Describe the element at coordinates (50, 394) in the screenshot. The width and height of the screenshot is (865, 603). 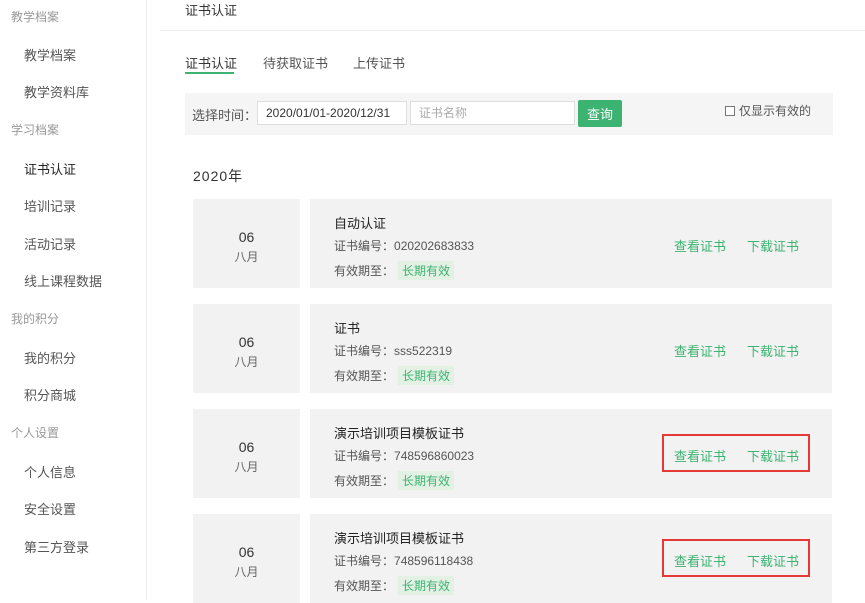
I see `sidebar-item-points-mall: 积分商城` at that location.